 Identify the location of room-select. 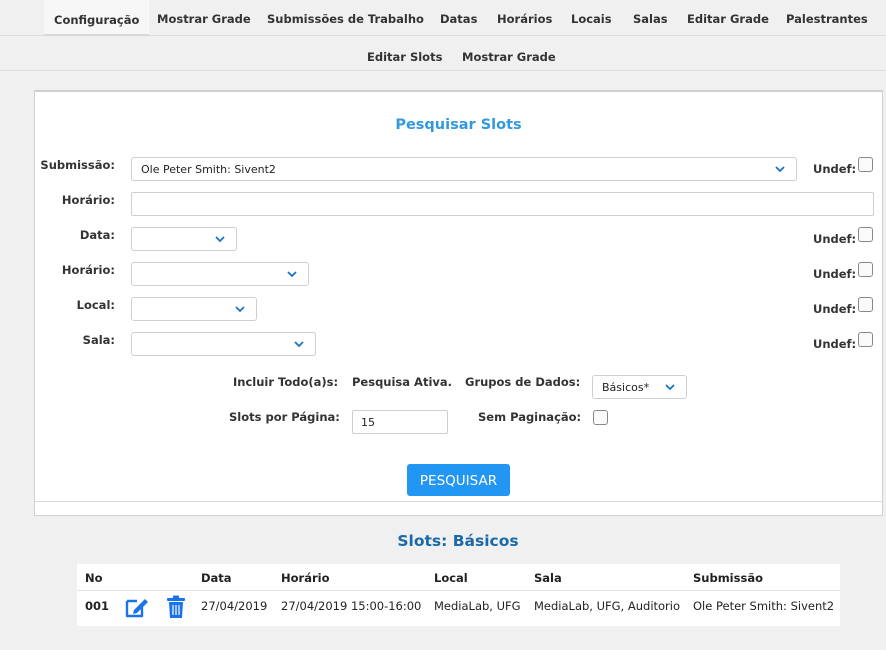
(223, 344).